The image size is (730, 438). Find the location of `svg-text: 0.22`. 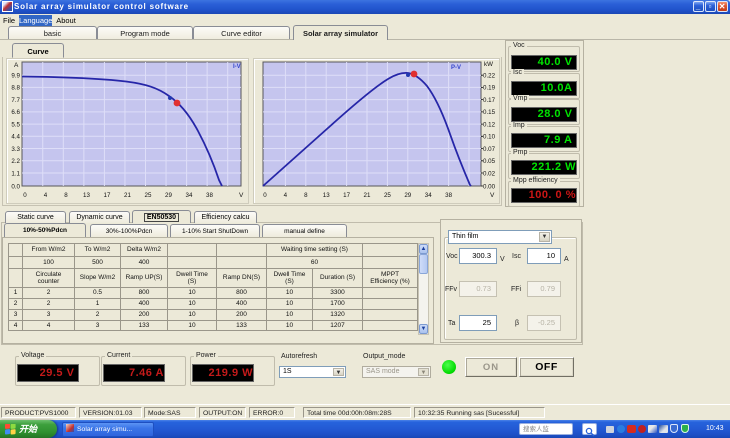

svg-text: 0.22 is located at coordinates (489, 76).